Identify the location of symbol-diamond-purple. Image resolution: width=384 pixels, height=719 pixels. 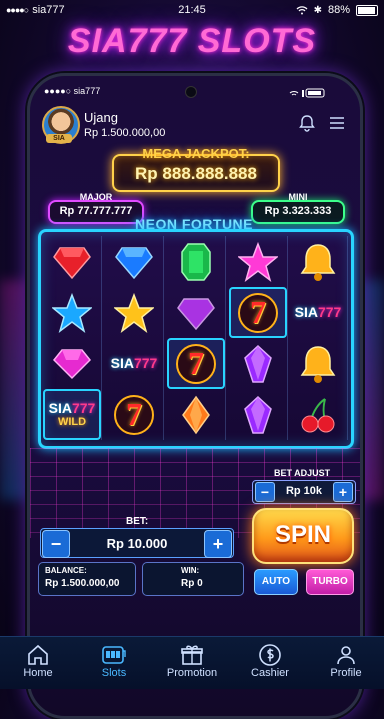
(196, 312).